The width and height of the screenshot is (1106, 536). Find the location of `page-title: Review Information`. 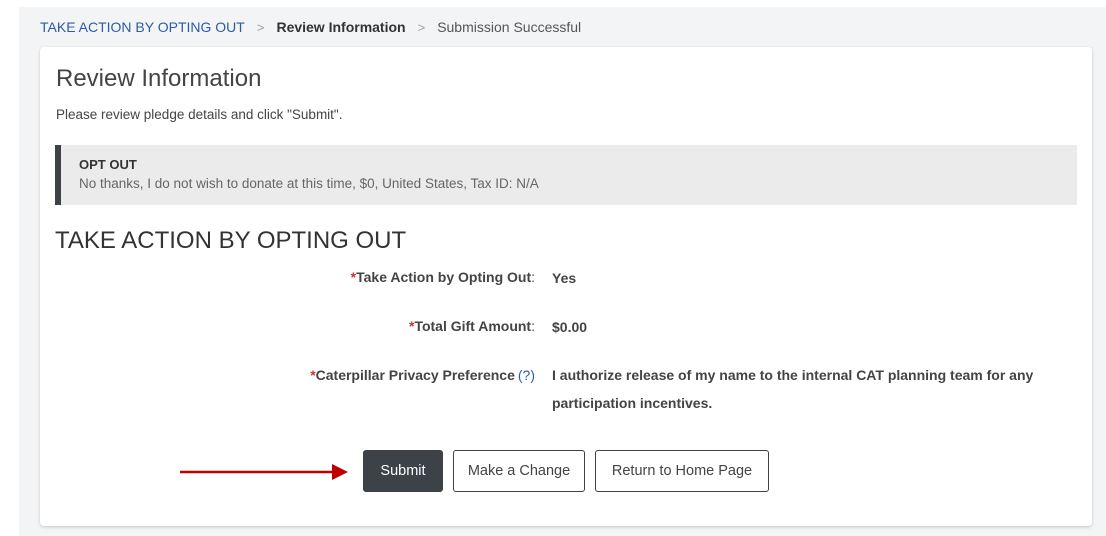

page-title: Review Information is located at coordinates (159, 78).